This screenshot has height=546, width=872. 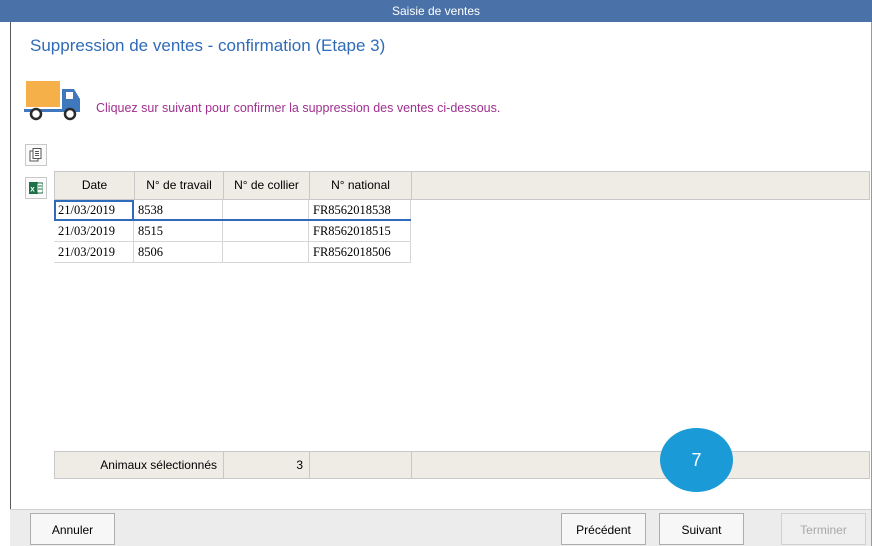 What do you see at coordinates (603, 529) in the screenshot?
I see `previous-button: Précédent` at bounding box center [603, 529].